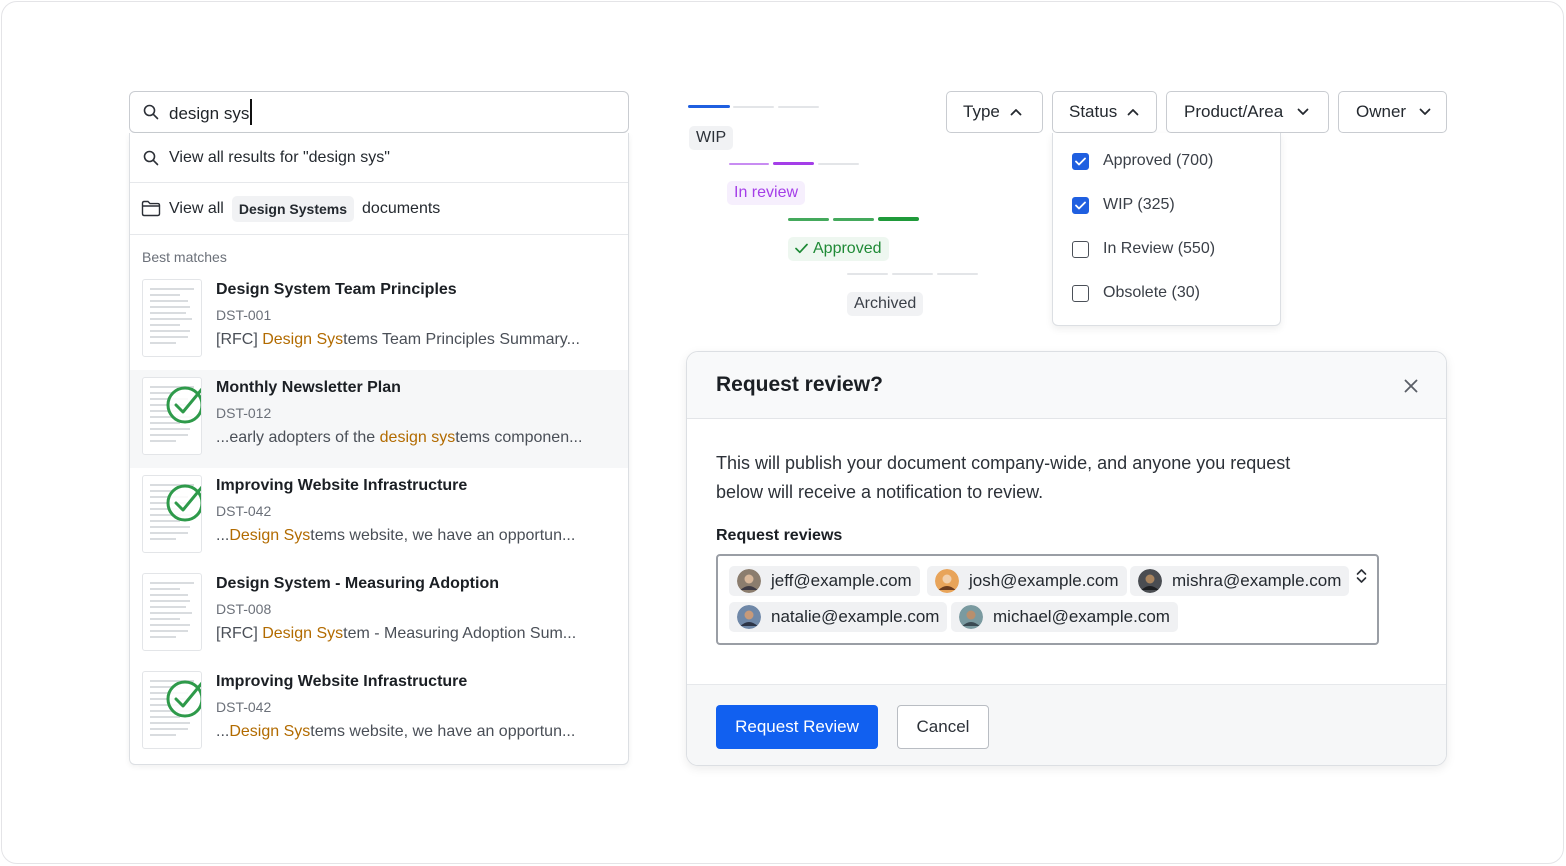 The width and height of the screenshot is (1566, 866). What do you see at coordinates (1425, 111) in the screenshot?
I see `chevron-down-icon` at bounding box center [1425, 111].